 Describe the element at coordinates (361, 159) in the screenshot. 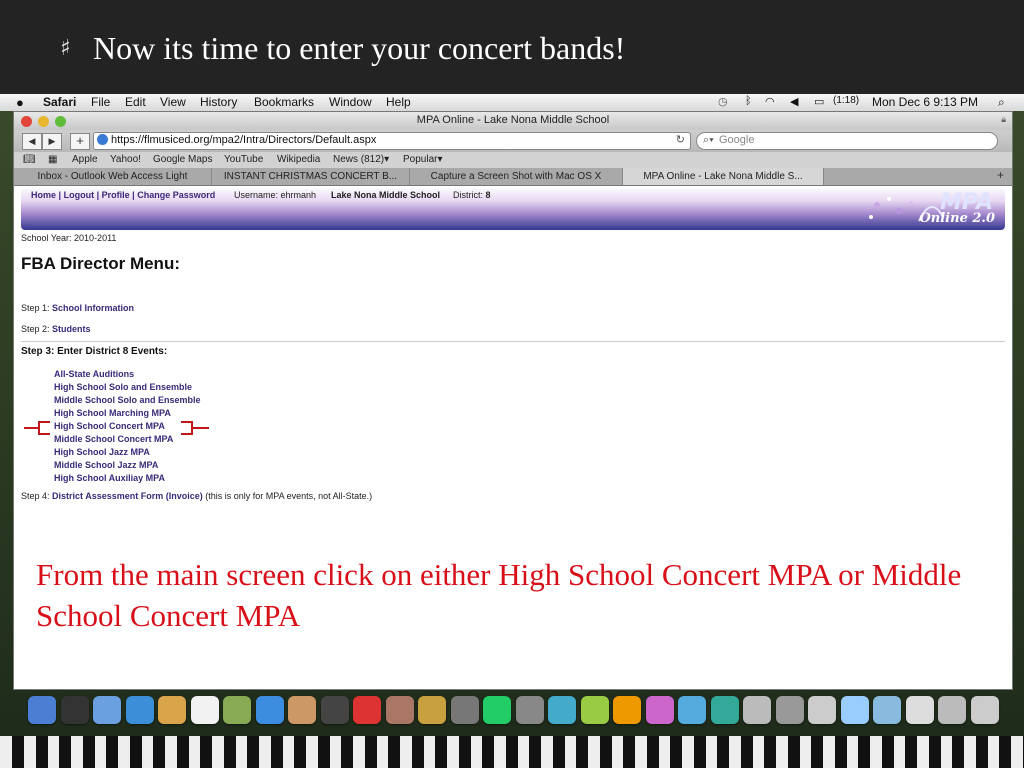

I see `bookmark-news: News (812)▾` at that location.